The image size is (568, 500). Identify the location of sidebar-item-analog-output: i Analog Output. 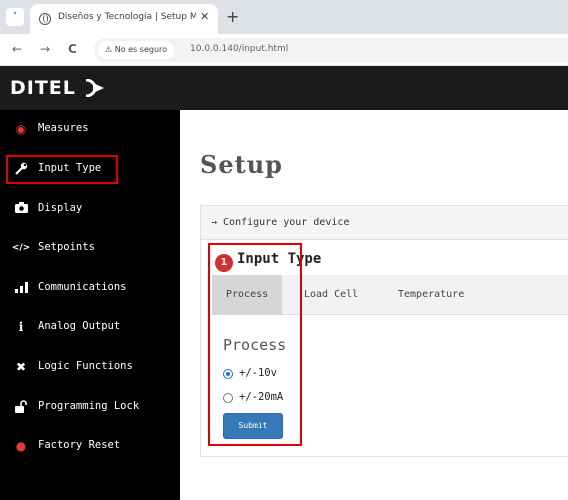
(90, 327).